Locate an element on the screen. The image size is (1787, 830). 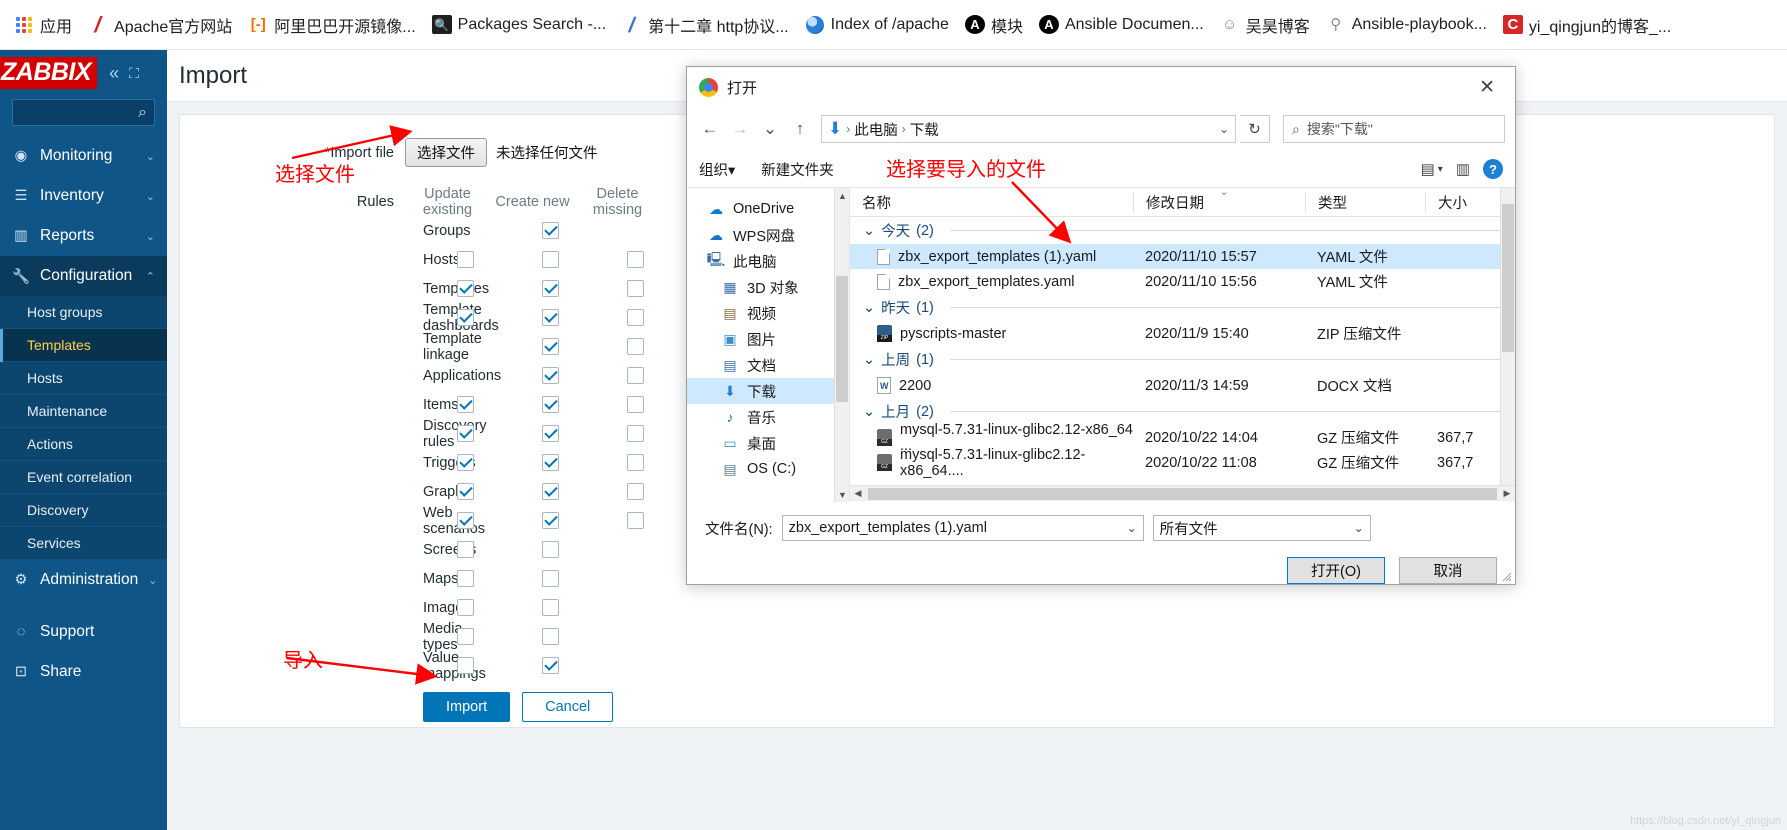
nav-pane-item-0: ☁ OneDrive is located at coordinates (768, 209).